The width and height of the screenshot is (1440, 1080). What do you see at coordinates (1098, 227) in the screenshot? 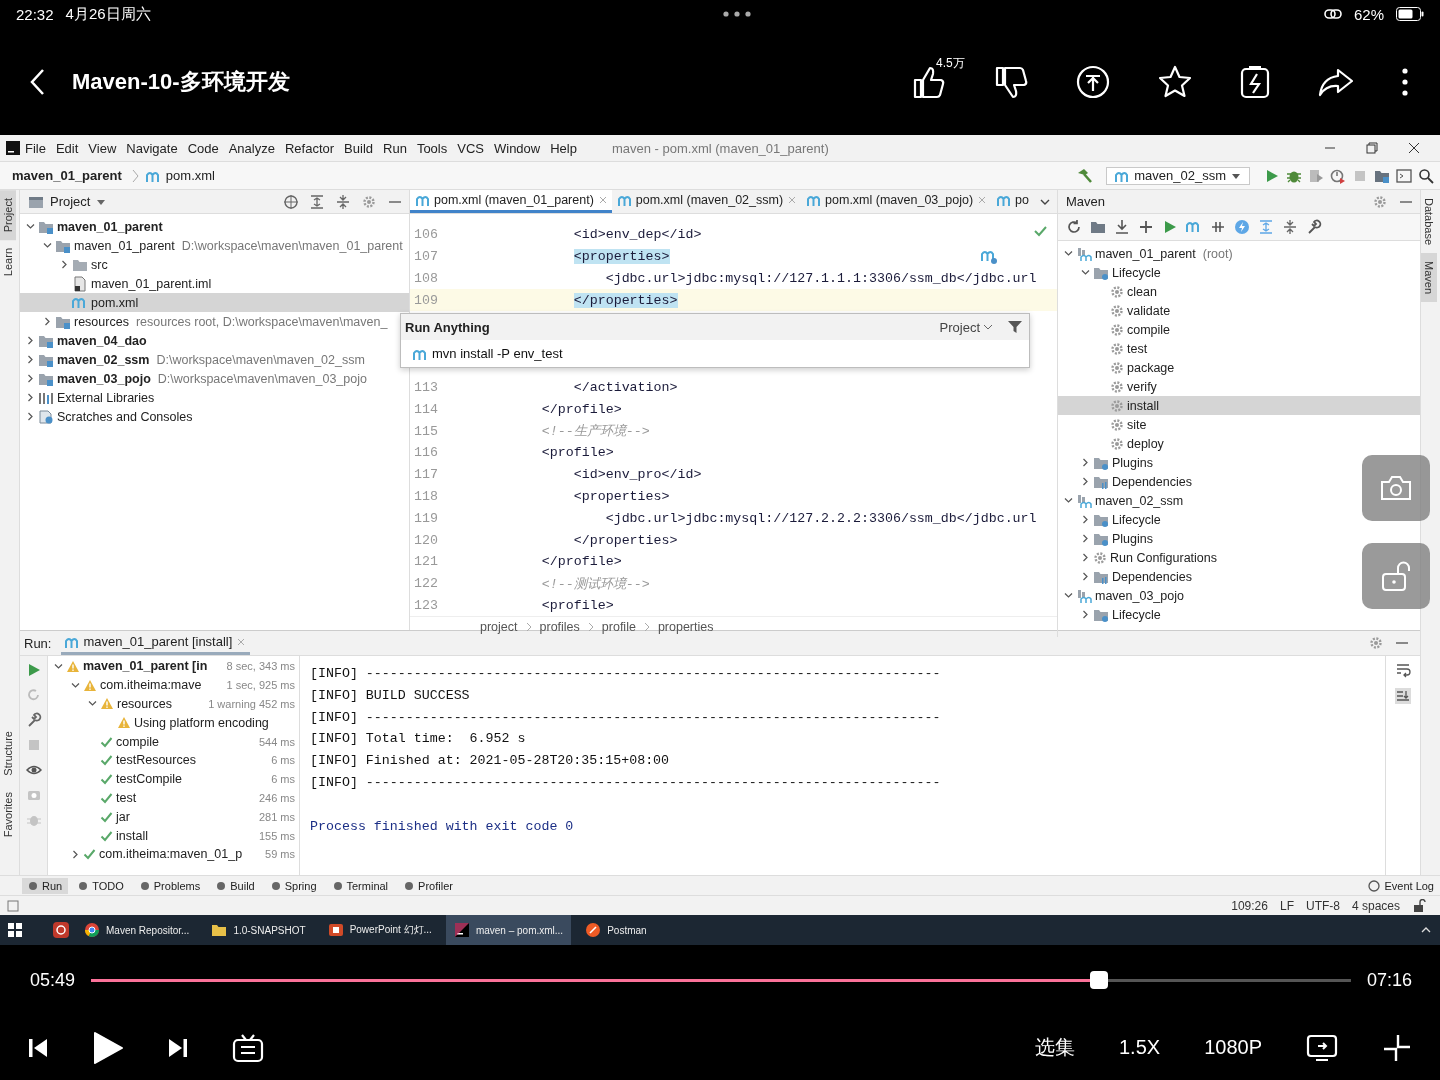
I see `folder-icon` at bounding box center [1098, 227].